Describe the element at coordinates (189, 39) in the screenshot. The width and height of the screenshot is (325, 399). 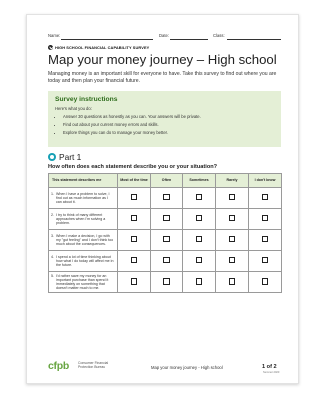
I see `date-line` at that location.